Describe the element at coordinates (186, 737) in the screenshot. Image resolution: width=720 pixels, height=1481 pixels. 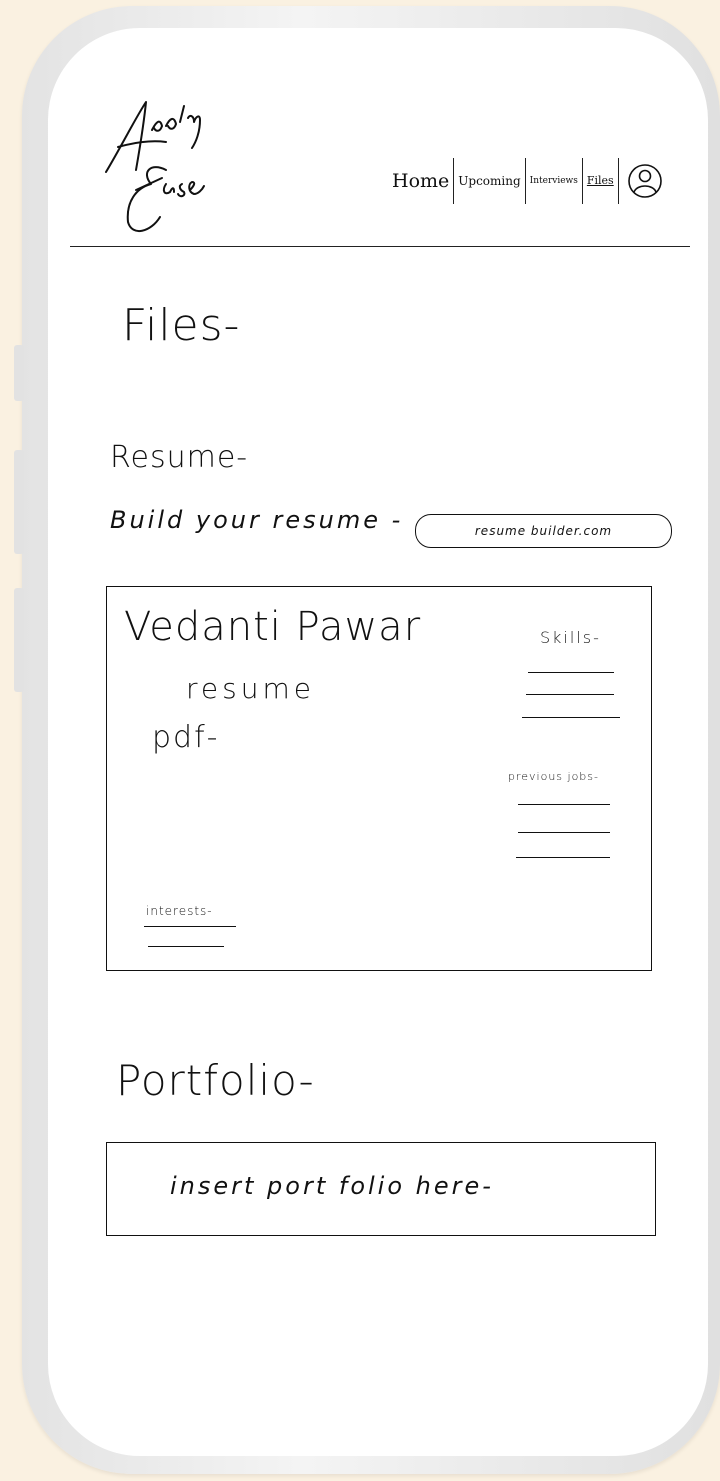
I see `resume-format-label: pdf-` at that location.